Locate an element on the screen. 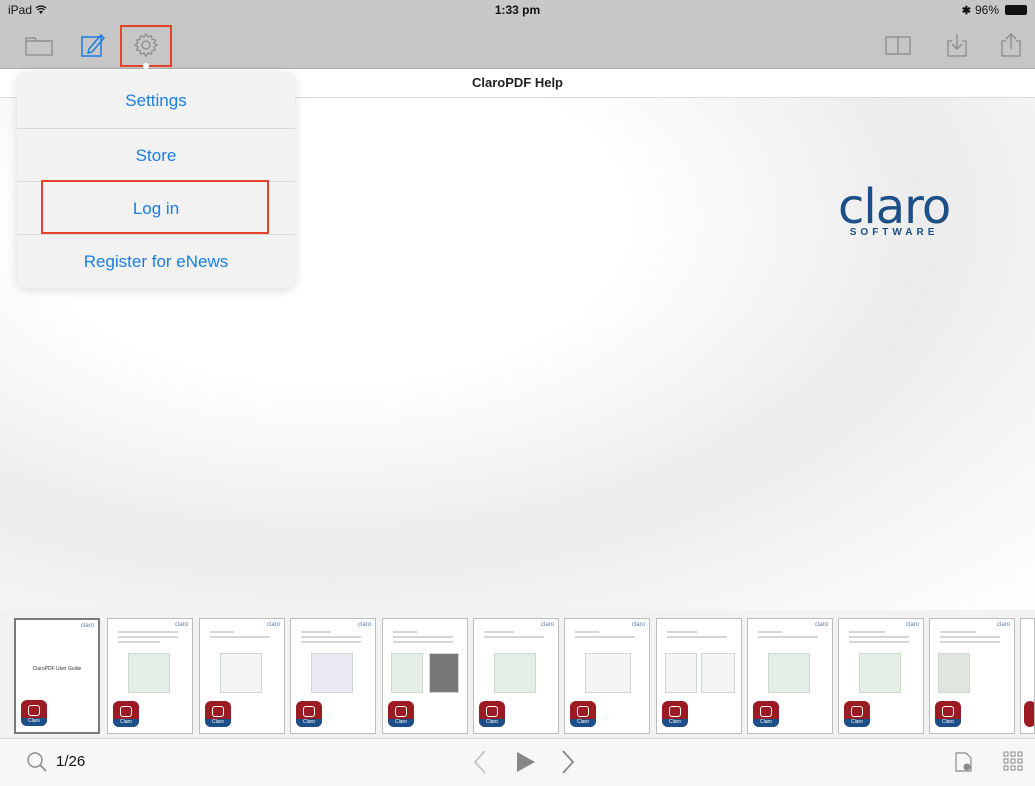 The height and width of the screenshot is (786, 1035). logo-text: claro is located at coordinates (894, 207).